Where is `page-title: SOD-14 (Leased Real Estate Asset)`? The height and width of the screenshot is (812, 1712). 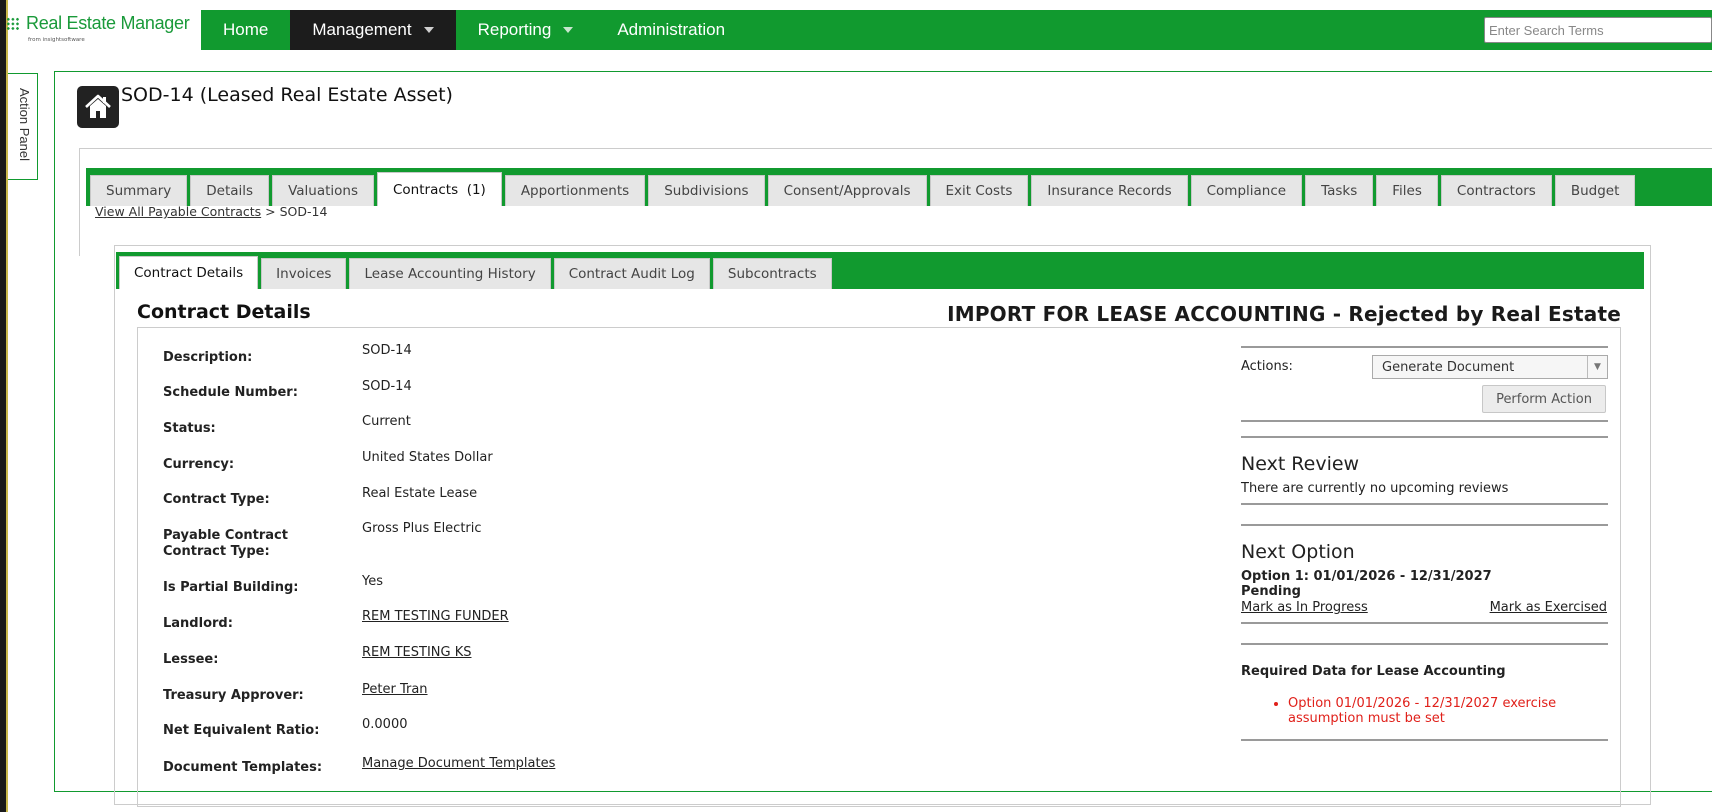
page-title: SOD-14 (Leased Real Estate Asset) is located at coordinates (287, 95).